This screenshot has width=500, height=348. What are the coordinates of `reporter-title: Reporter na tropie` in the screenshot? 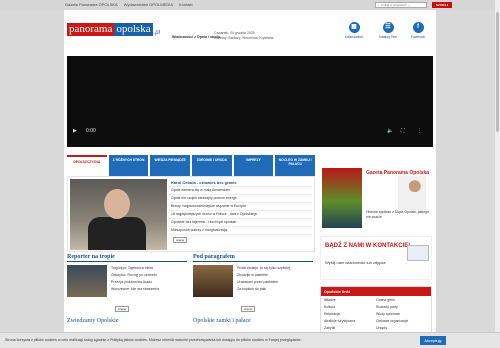 It's located at (127, 258).